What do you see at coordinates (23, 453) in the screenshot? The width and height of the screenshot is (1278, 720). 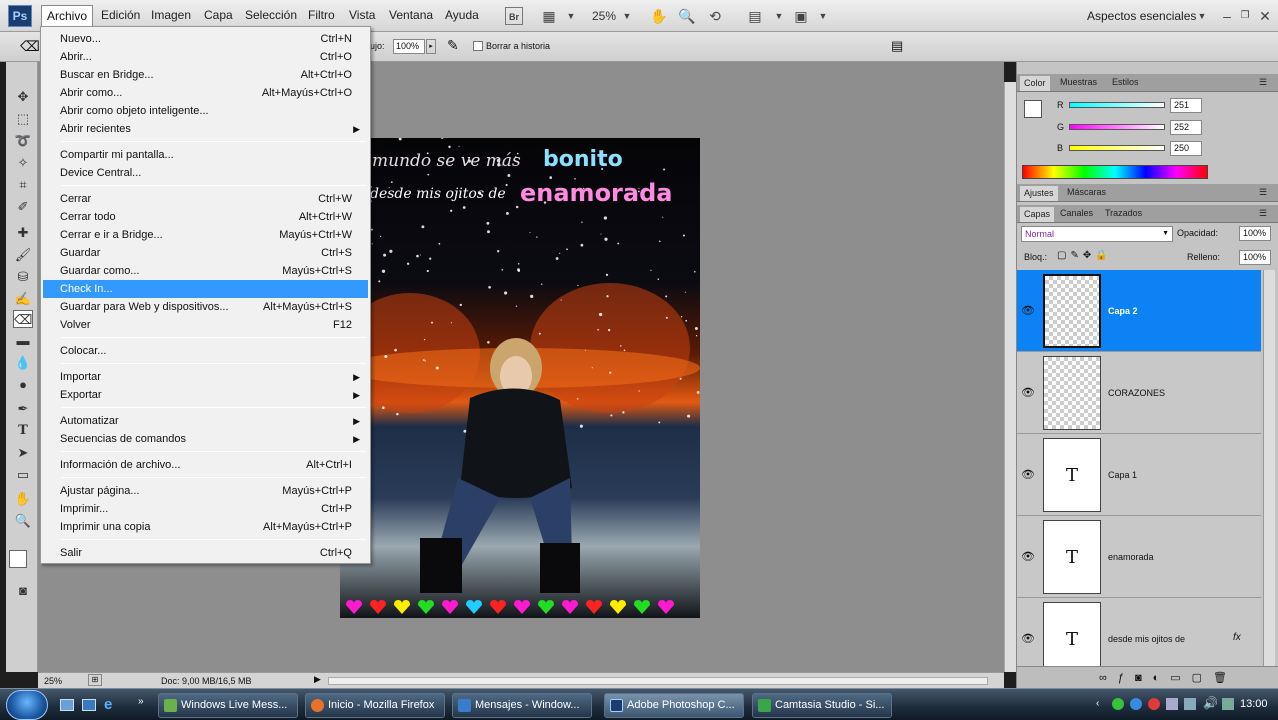 I see `path-selection-icon: ➤` at bounding box center [23, 453].